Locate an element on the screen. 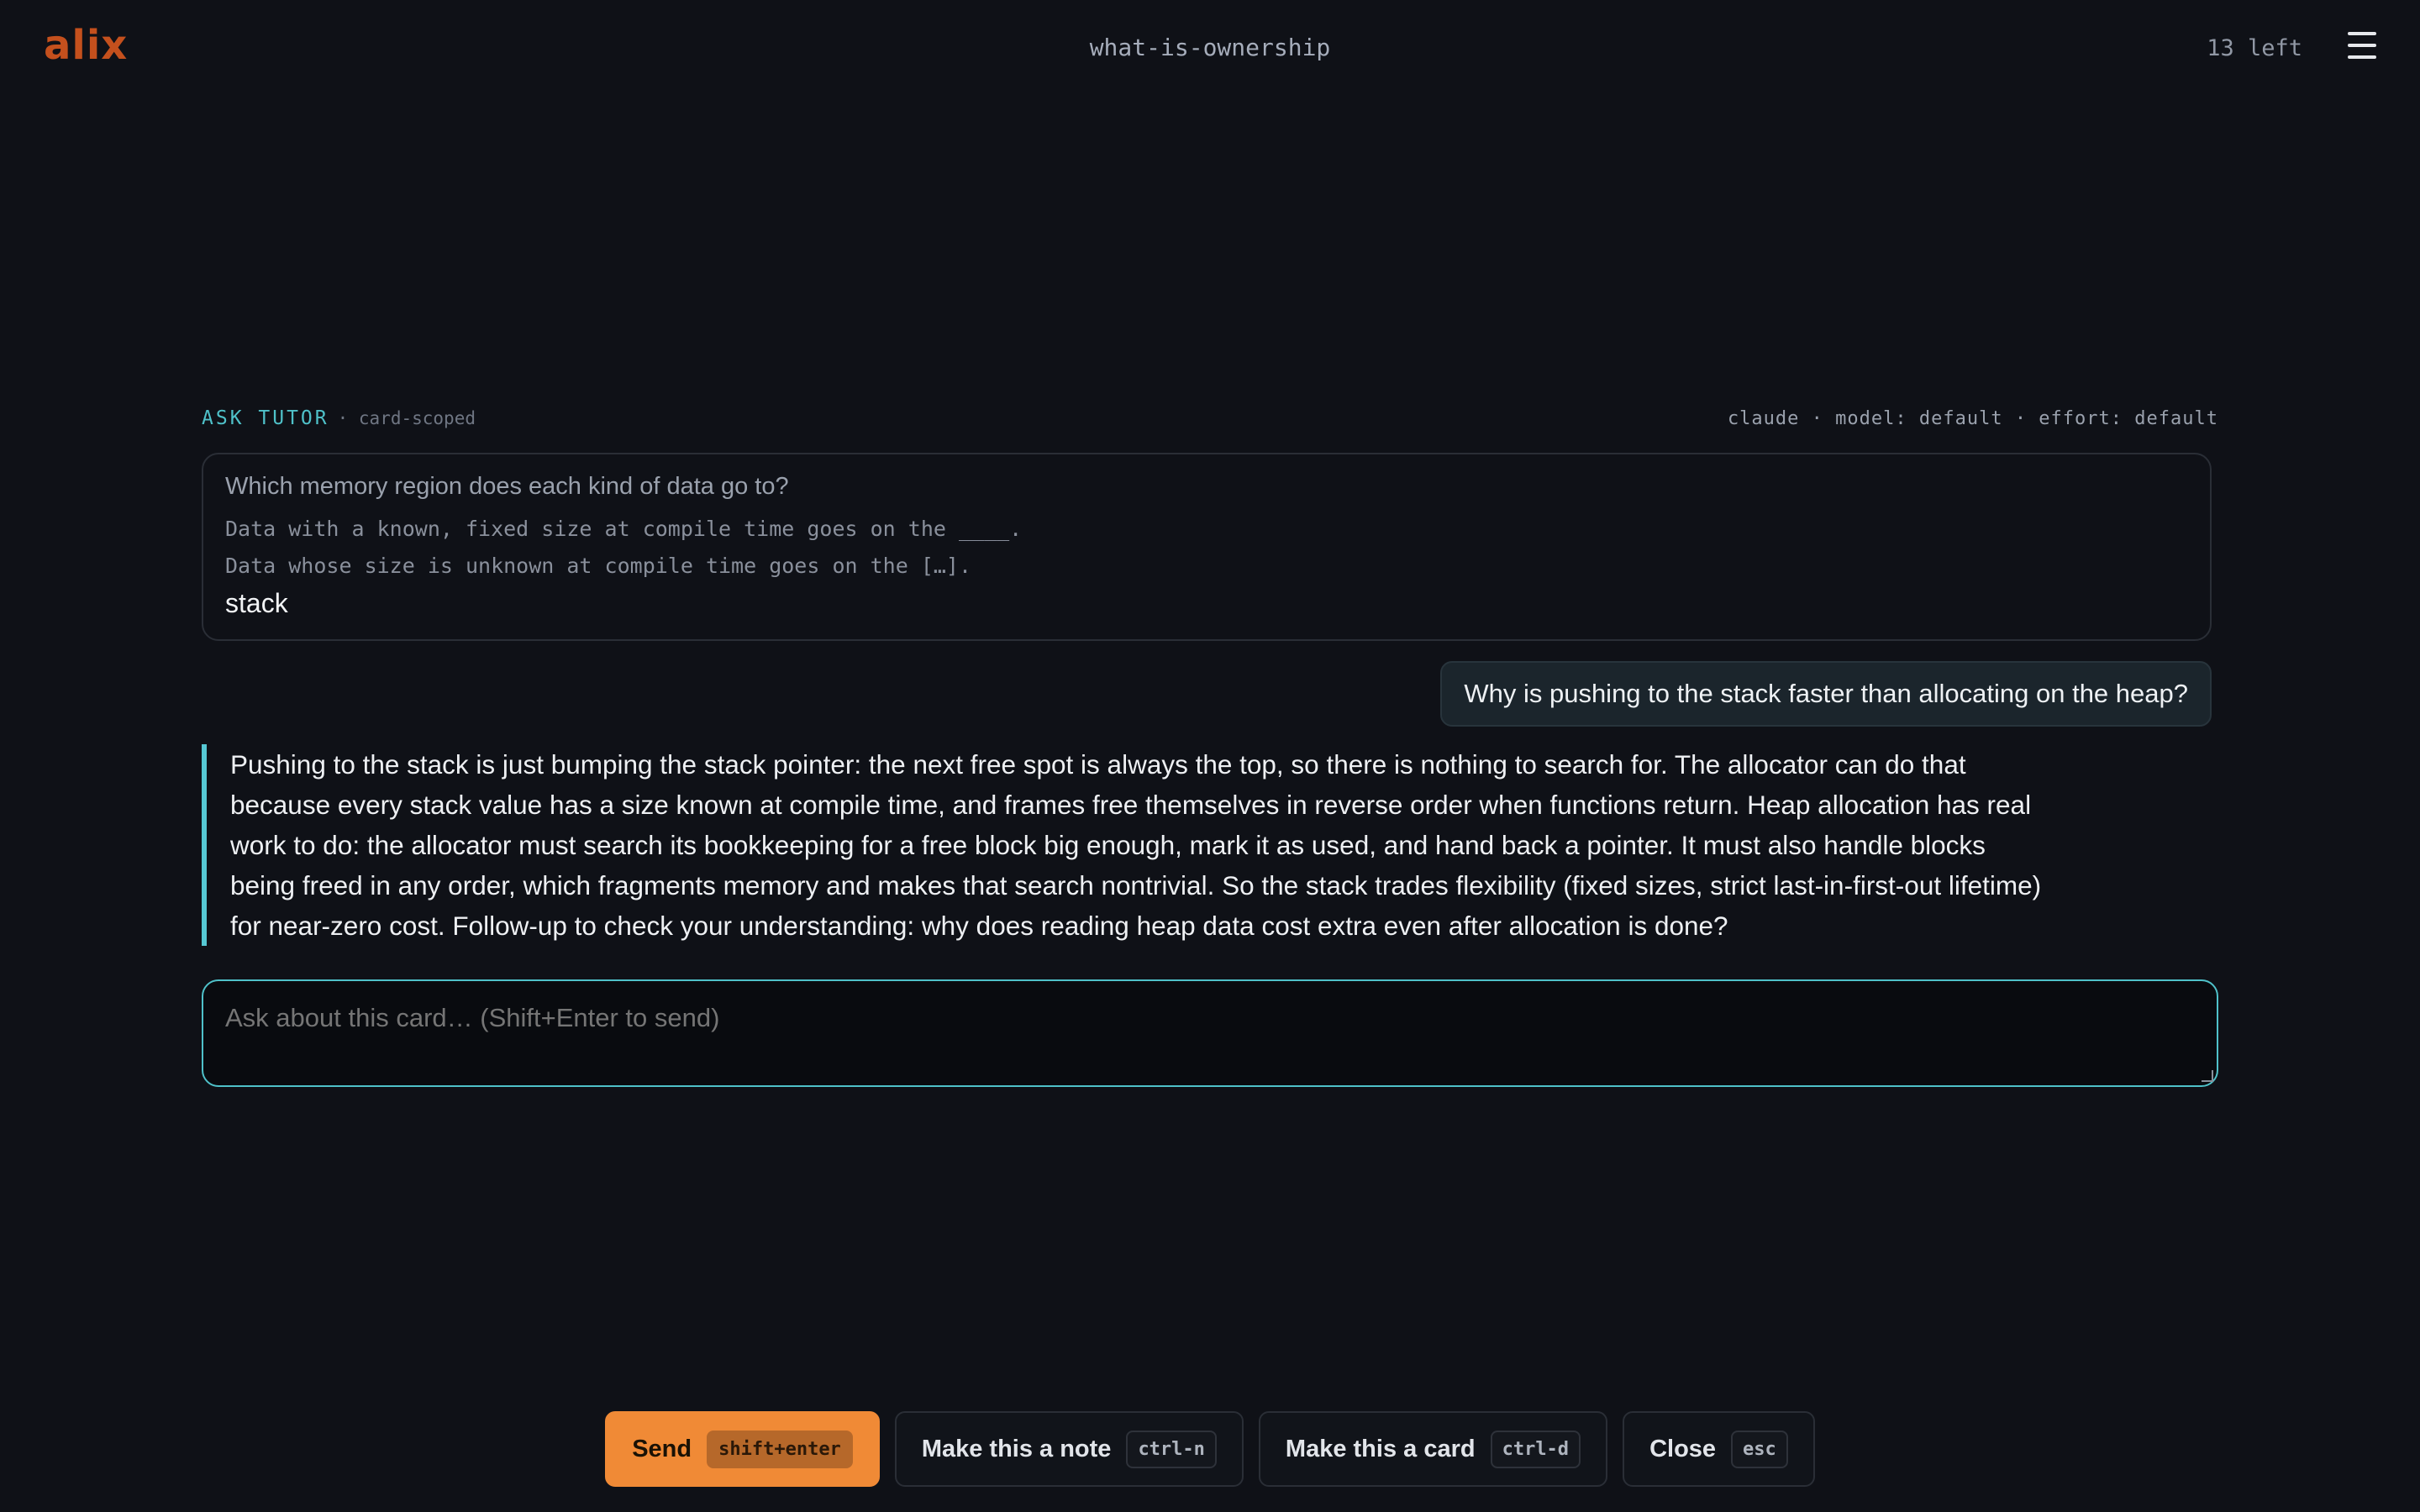 The height and width of the screenshot is (1512, 2420). tutor-title-group: ASK TUTOR · card-scoped is located at coordinates (339, 418).